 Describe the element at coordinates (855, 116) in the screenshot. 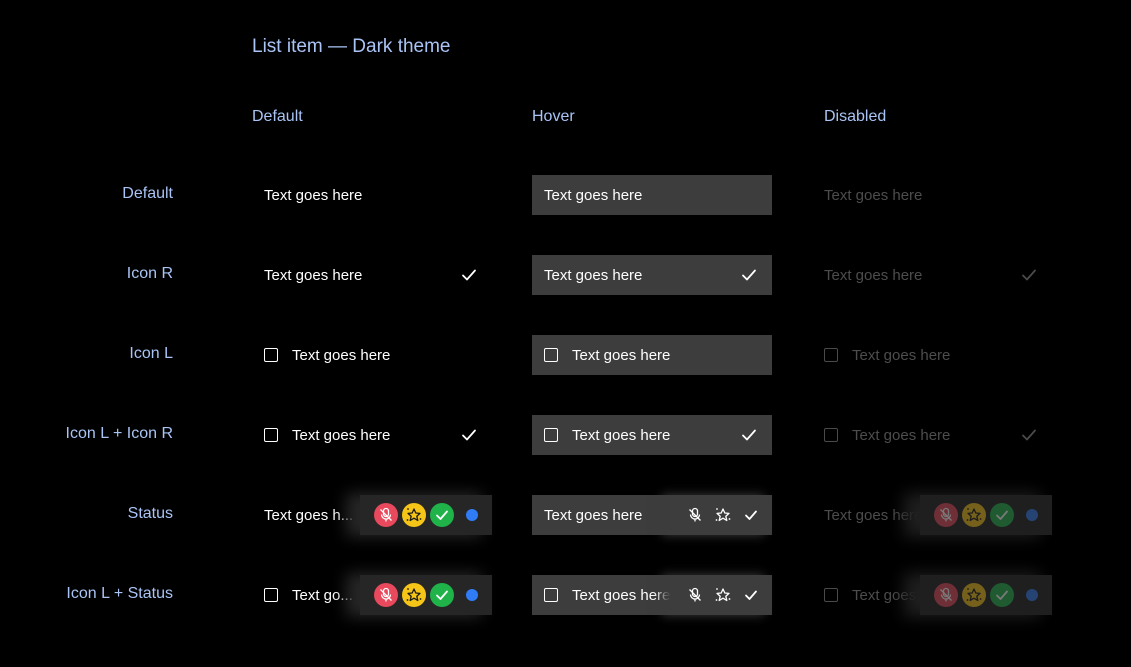

I see `column-header-disabled: Disabled` at that location.